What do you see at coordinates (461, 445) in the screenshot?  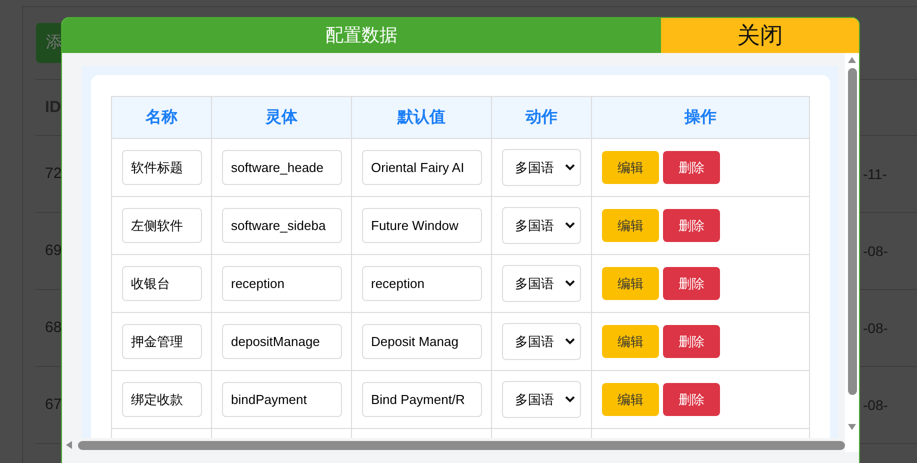 I see `horizontal-scrollbar-thumb` at bounding box center [461, 445].